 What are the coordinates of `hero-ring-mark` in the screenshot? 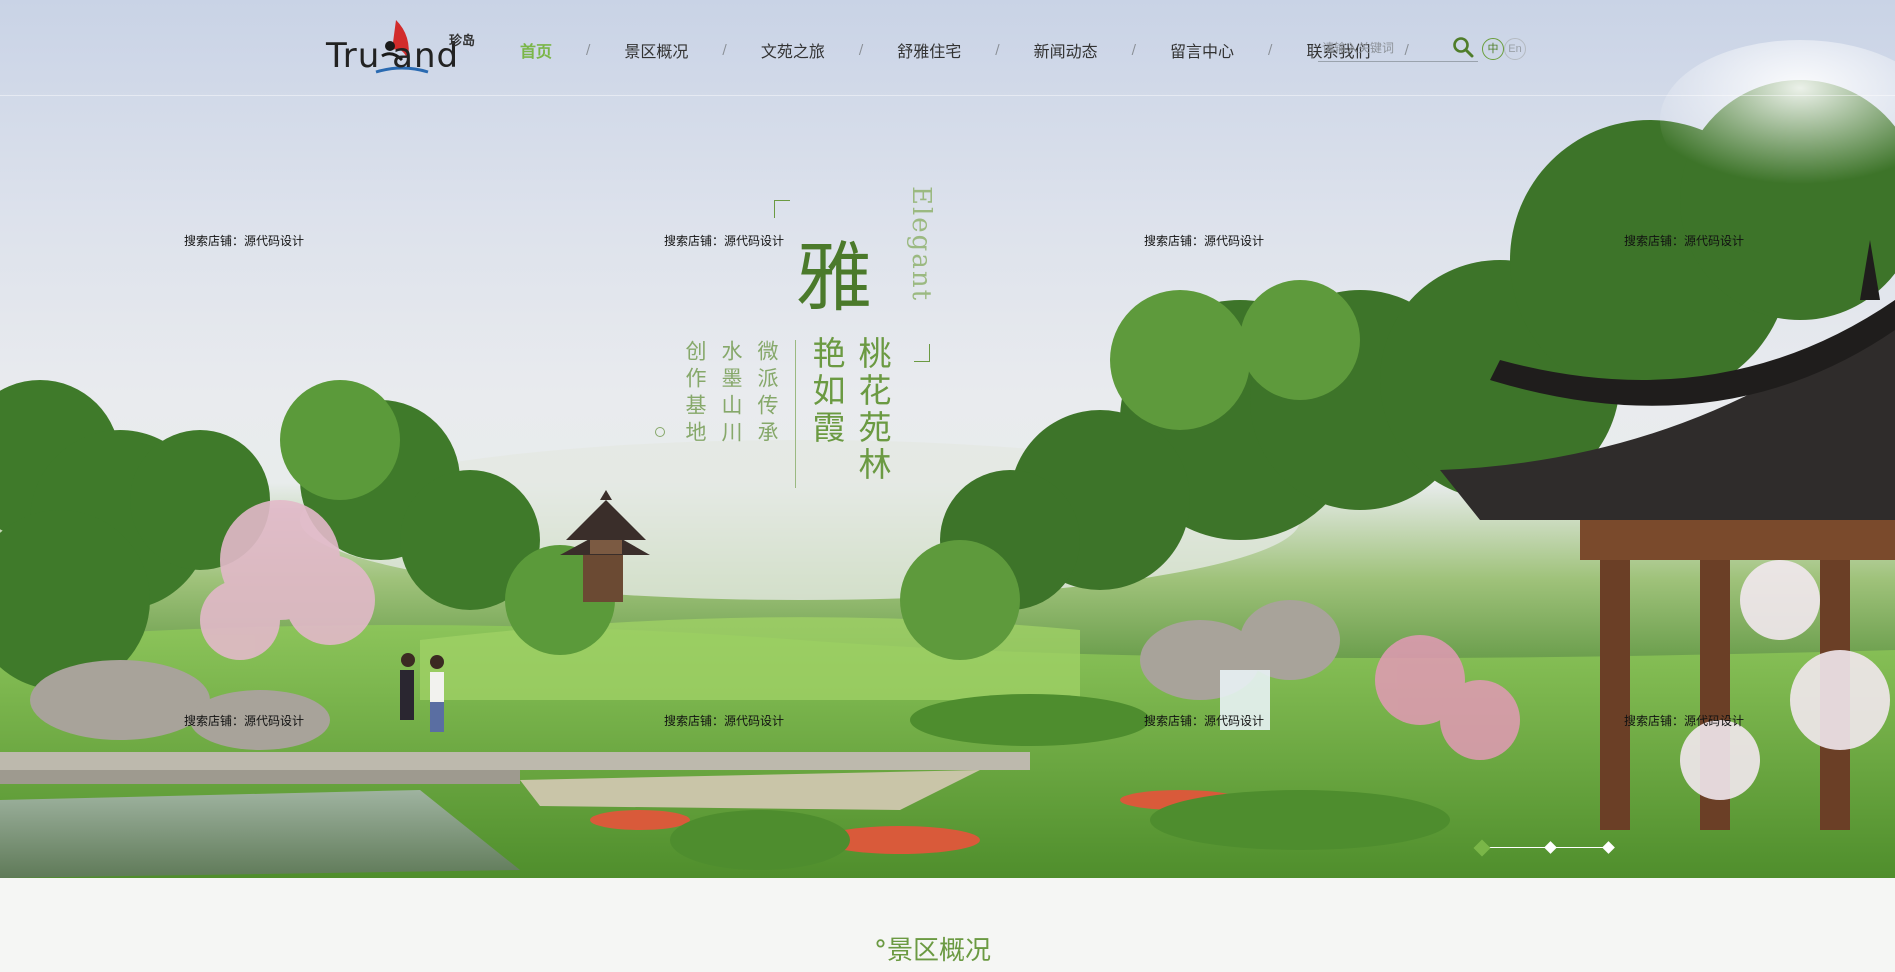 It's located at (660, 432).